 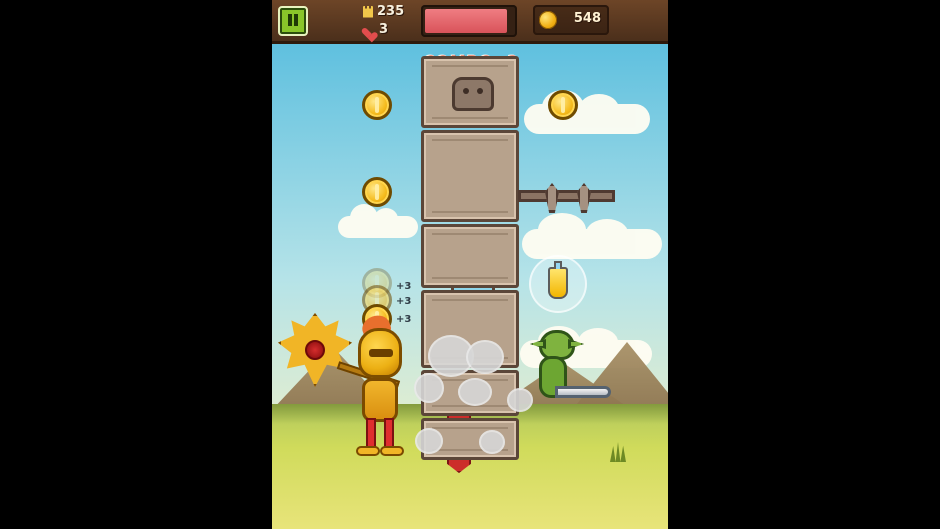 I want to click on tower-height-display: 235, so click(x=383, y=11).